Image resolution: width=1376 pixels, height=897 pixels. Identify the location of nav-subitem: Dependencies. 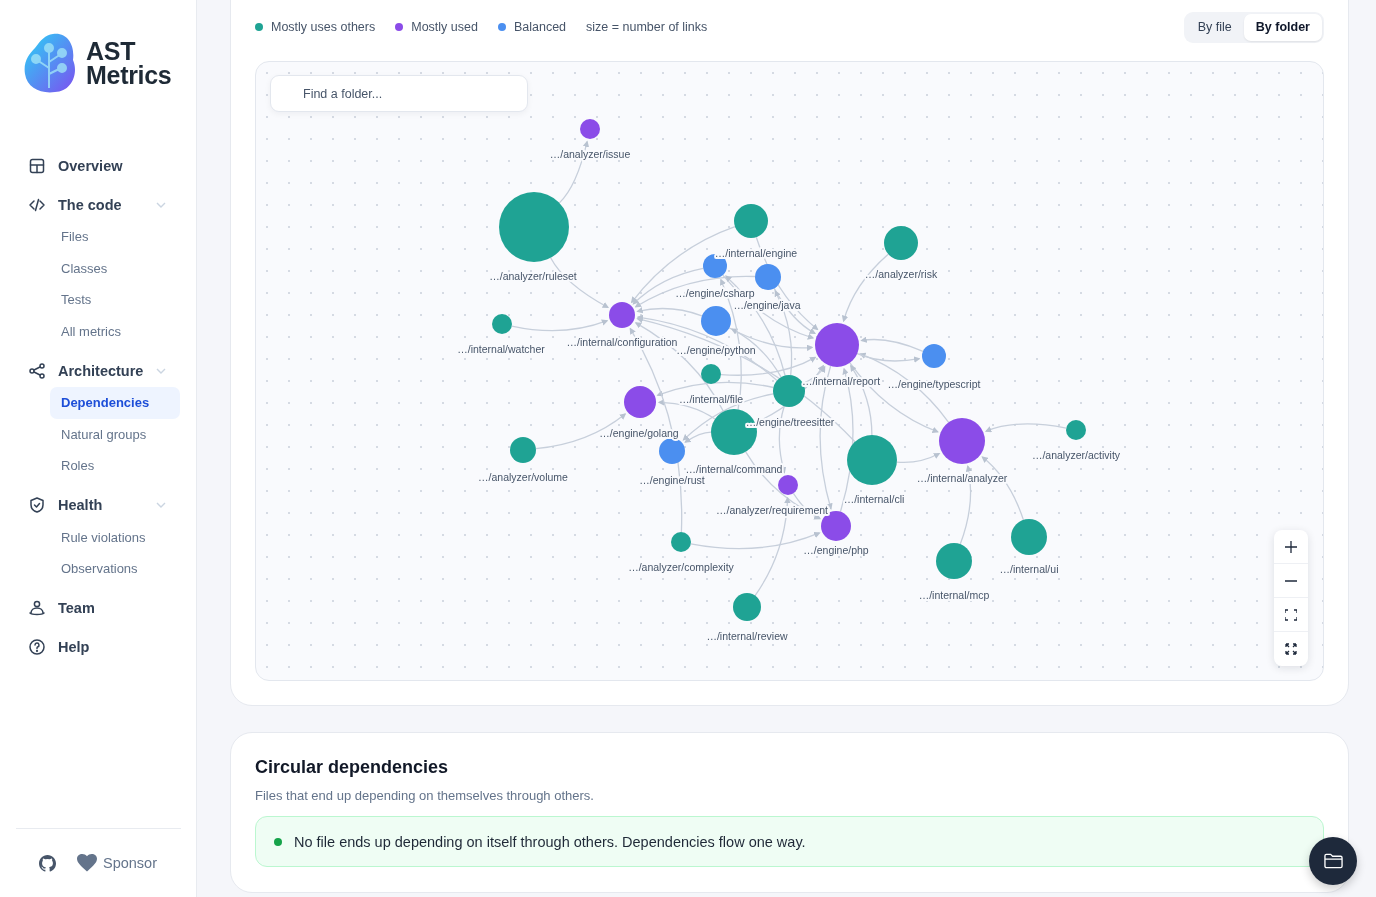
(115, 403).